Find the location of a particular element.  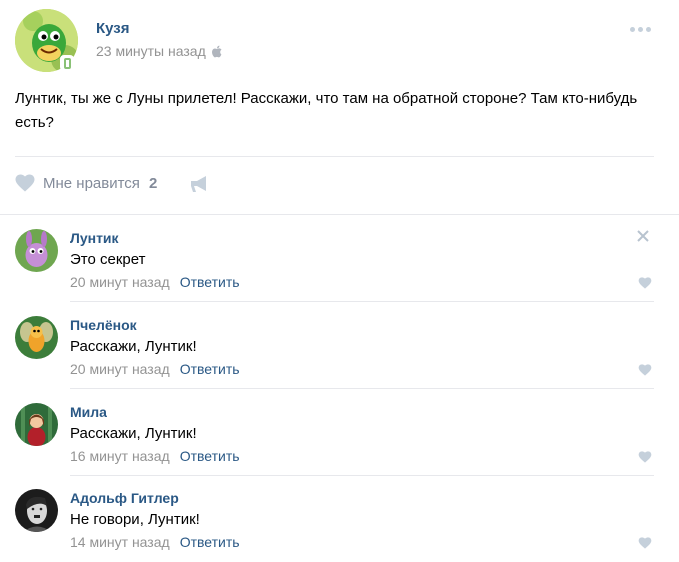

mila-avatar-image is located at coordinates (36, 424).